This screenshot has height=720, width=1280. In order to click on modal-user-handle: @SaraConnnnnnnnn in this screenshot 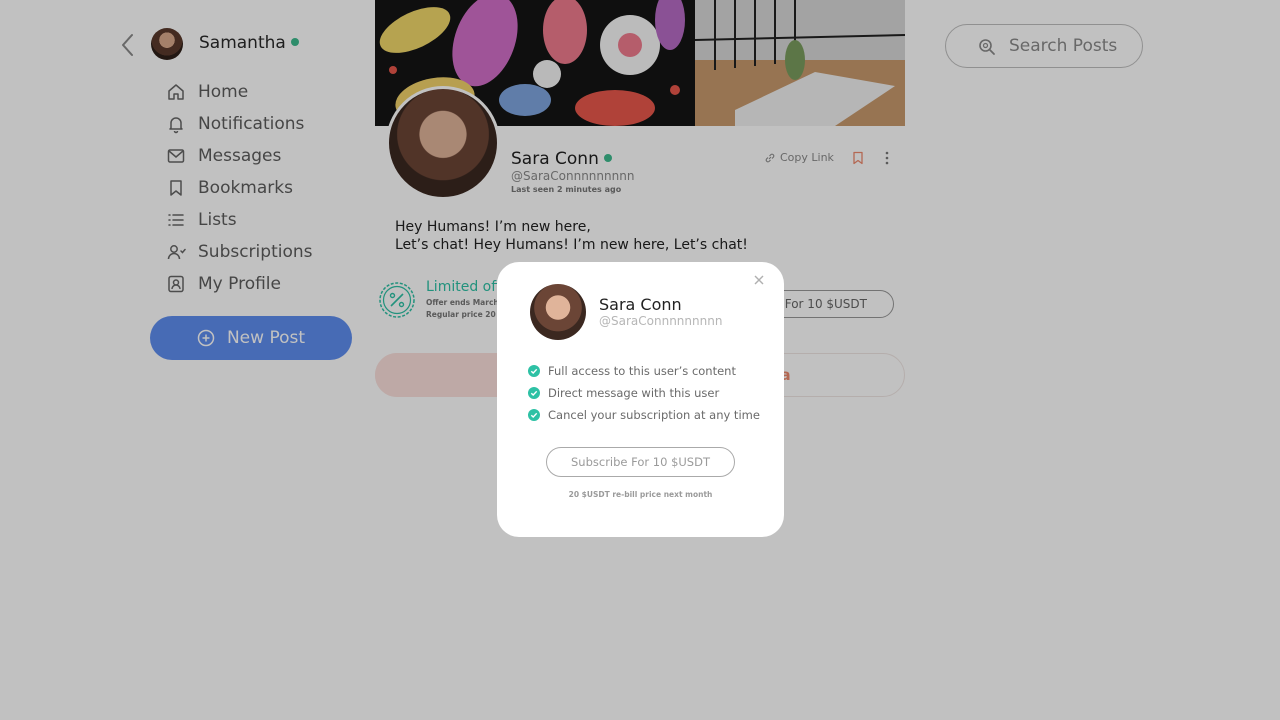, I will do `click(661, 321)`.